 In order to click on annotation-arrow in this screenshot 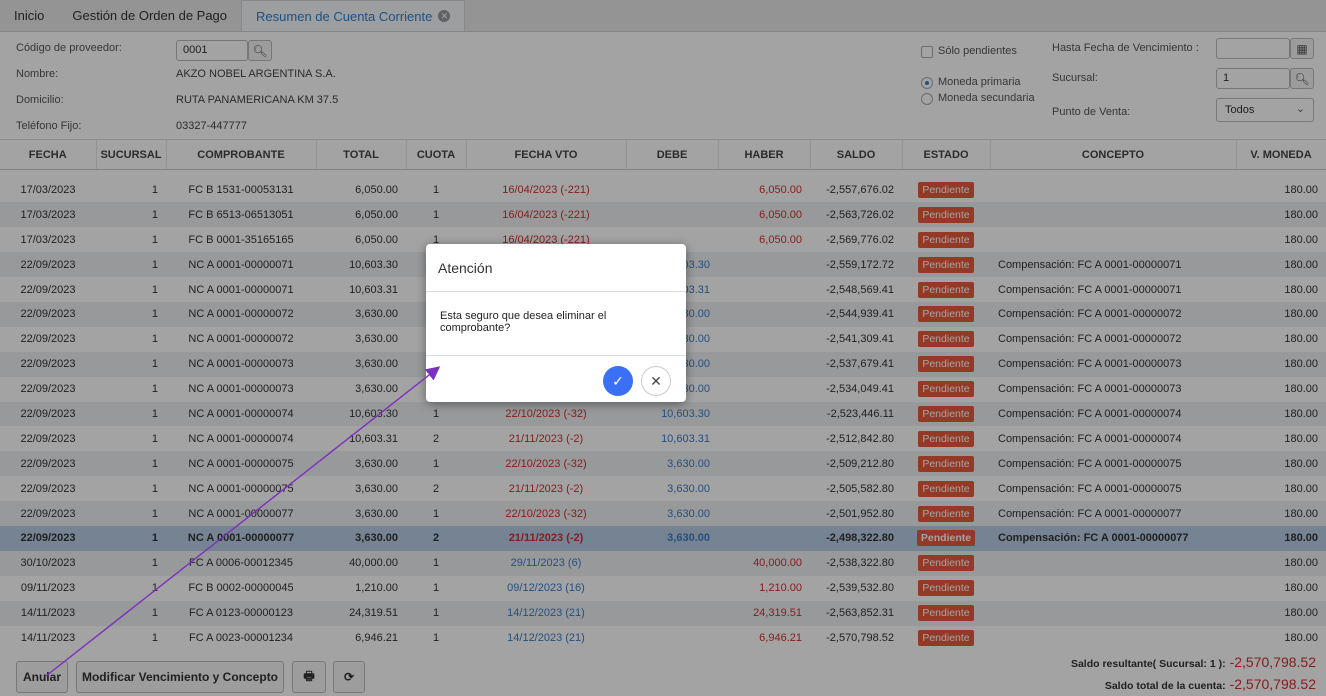, I will do `click(243, 521)`.